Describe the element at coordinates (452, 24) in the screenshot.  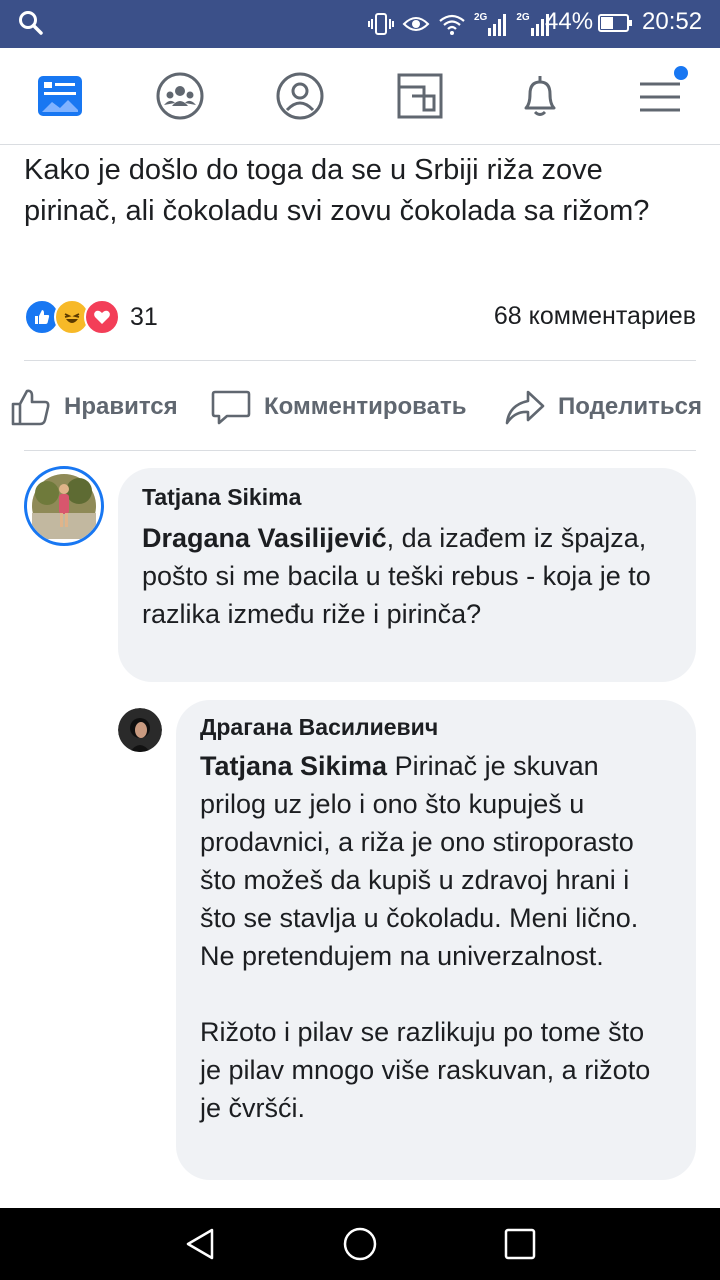
I see `wifi-icon` at that location.